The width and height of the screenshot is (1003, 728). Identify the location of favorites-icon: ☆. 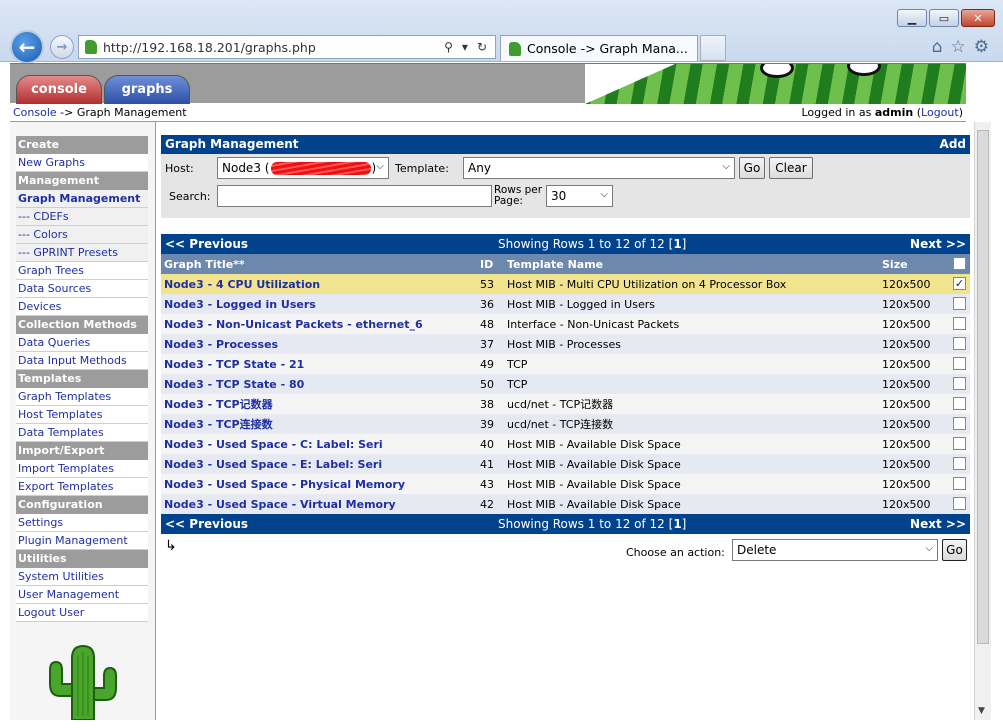
(958, 47).